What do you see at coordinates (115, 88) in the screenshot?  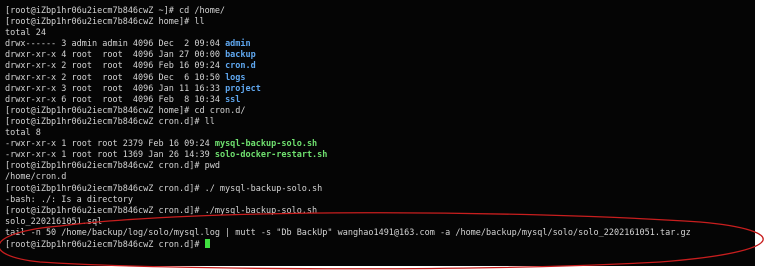 I see `terminal-text: drwxr-xr-x 3 root root 4096 Jan 11 16:33` at bounding box center [115, 88].